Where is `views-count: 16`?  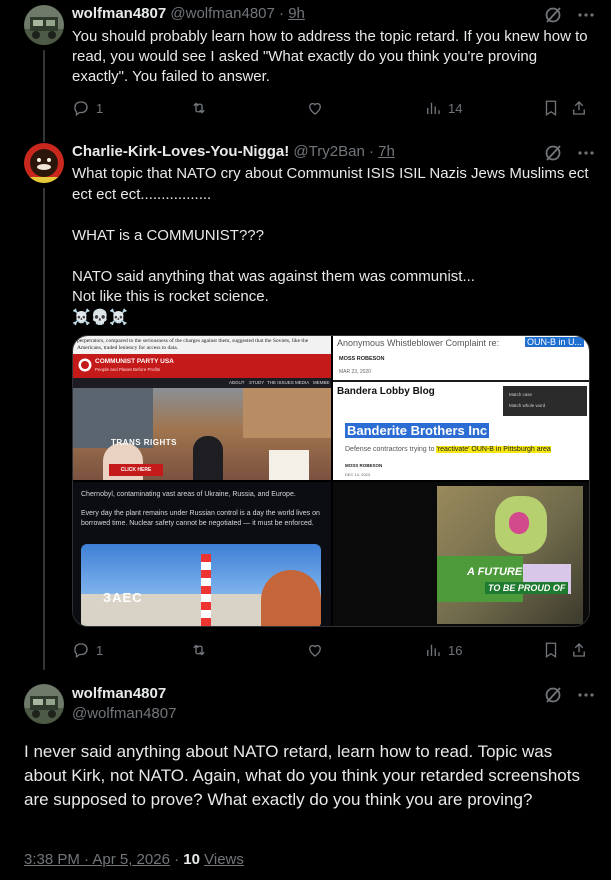 views-count: 16 is located at coordinates (455, 650).